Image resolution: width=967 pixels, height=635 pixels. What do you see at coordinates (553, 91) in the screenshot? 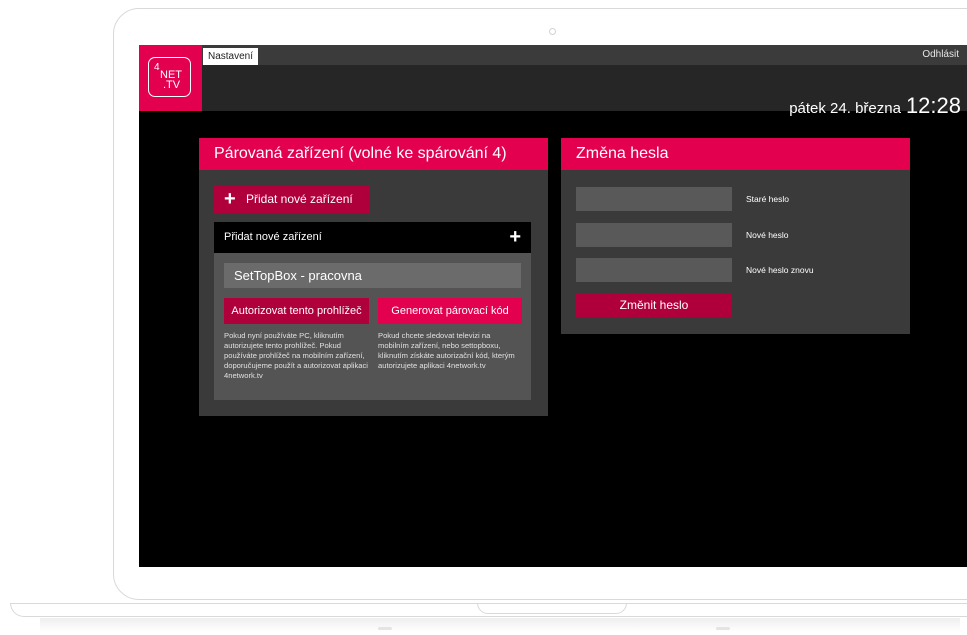
I see `header-bar: pátek 24. března 12:28` at bounding box center [553, 91].